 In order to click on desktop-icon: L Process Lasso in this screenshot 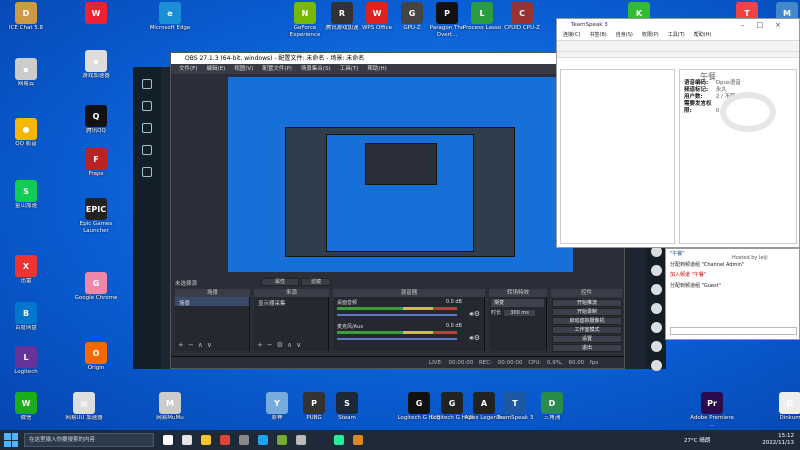, I will do `click(482, 20)`.